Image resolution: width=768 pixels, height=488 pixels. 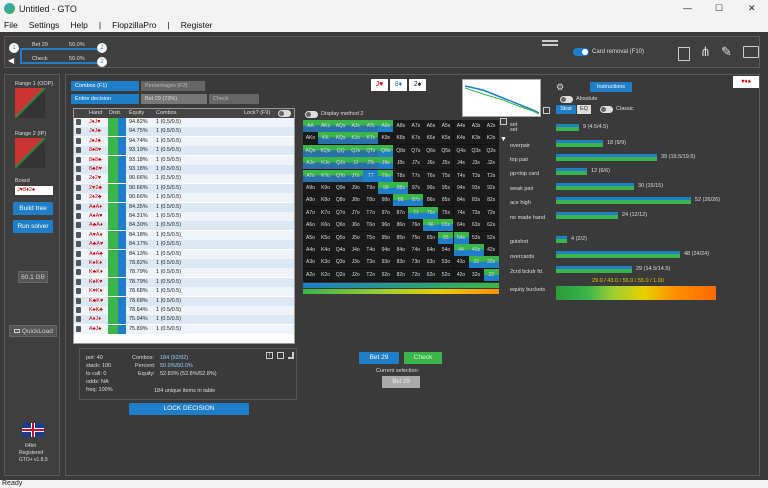 I want to click on table-row: A♣A♦ 84.30% 1 (0.5/0.5), so click(x=184, y=226).